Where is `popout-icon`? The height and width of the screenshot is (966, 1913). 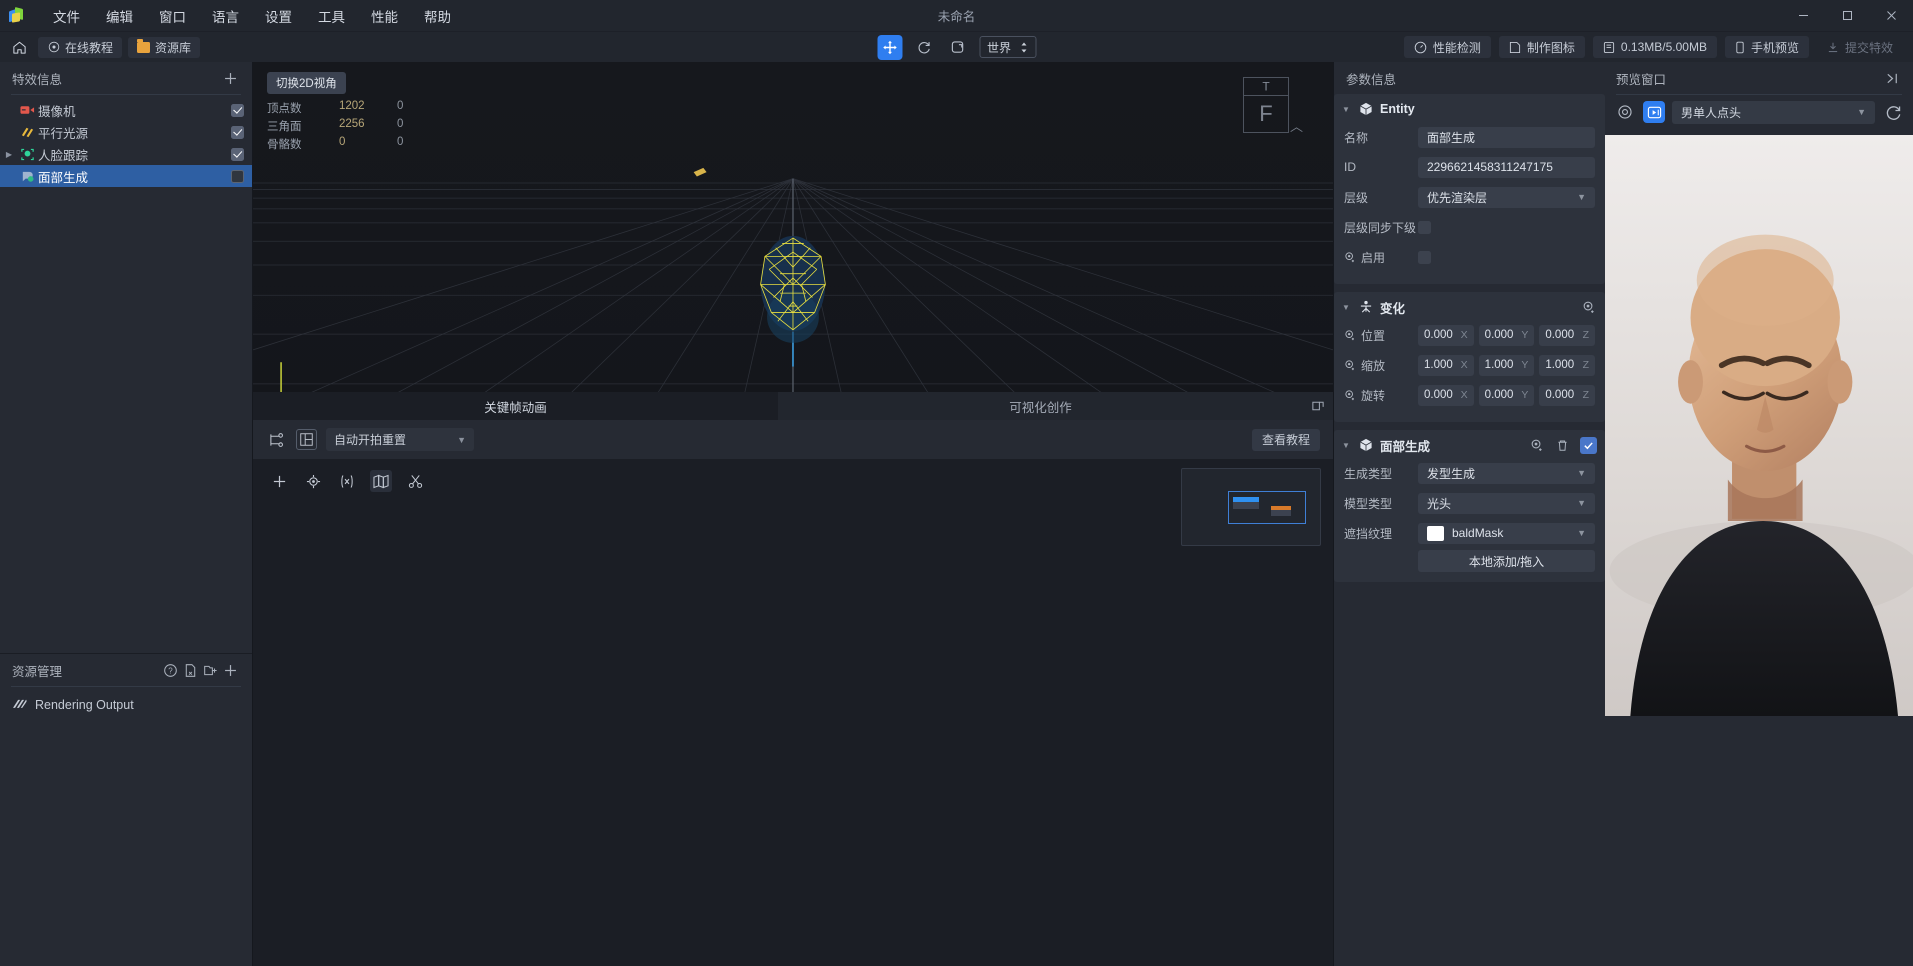
popout-icon is located at coordinates (1318, 406).